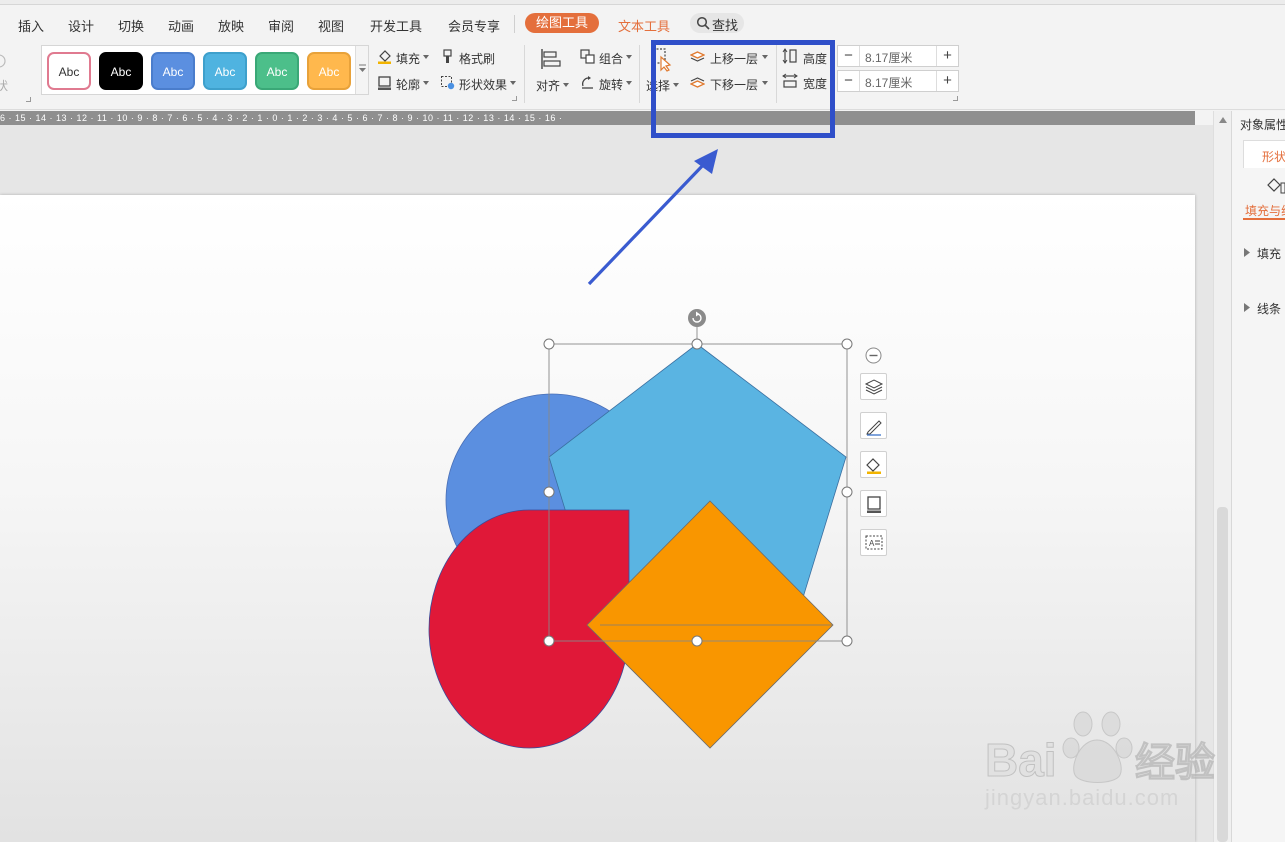 Image resolution: width=1285 pixels, height=842 pixels. Describe the element at coordinates (396, 25) in the screenshot. I see `menu-developer: 开发工具` at that location.